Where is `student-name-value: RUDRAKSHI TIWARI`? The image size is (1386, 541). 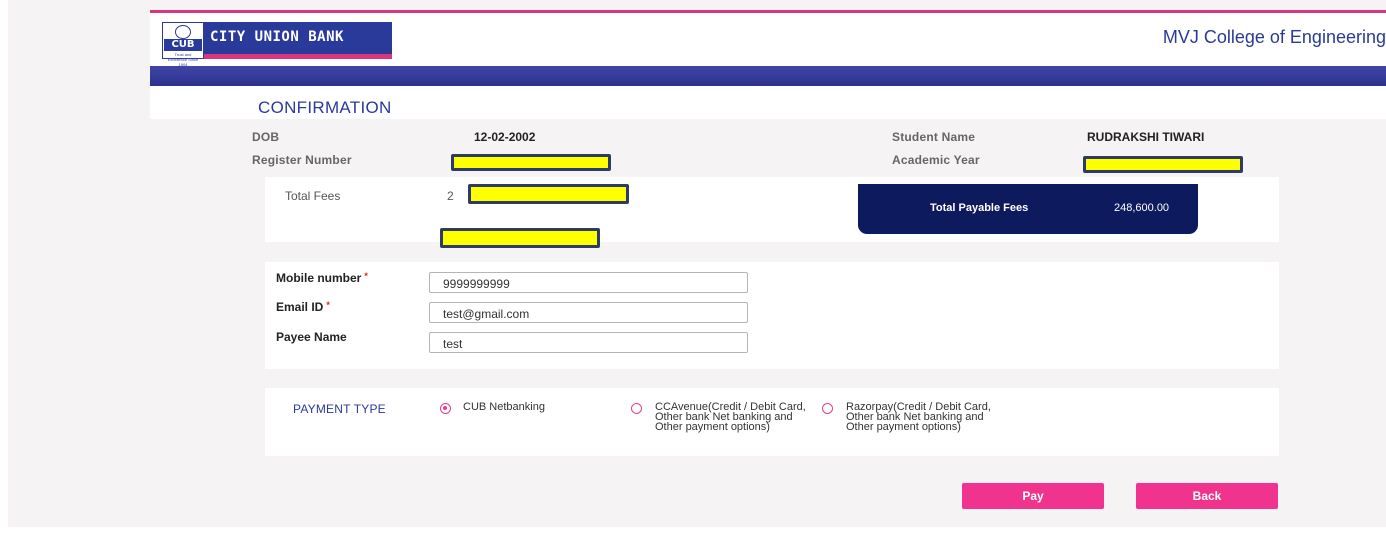 student-name-value: RUDRAKSHI TIWARI is located at coordinates (1146, 137).